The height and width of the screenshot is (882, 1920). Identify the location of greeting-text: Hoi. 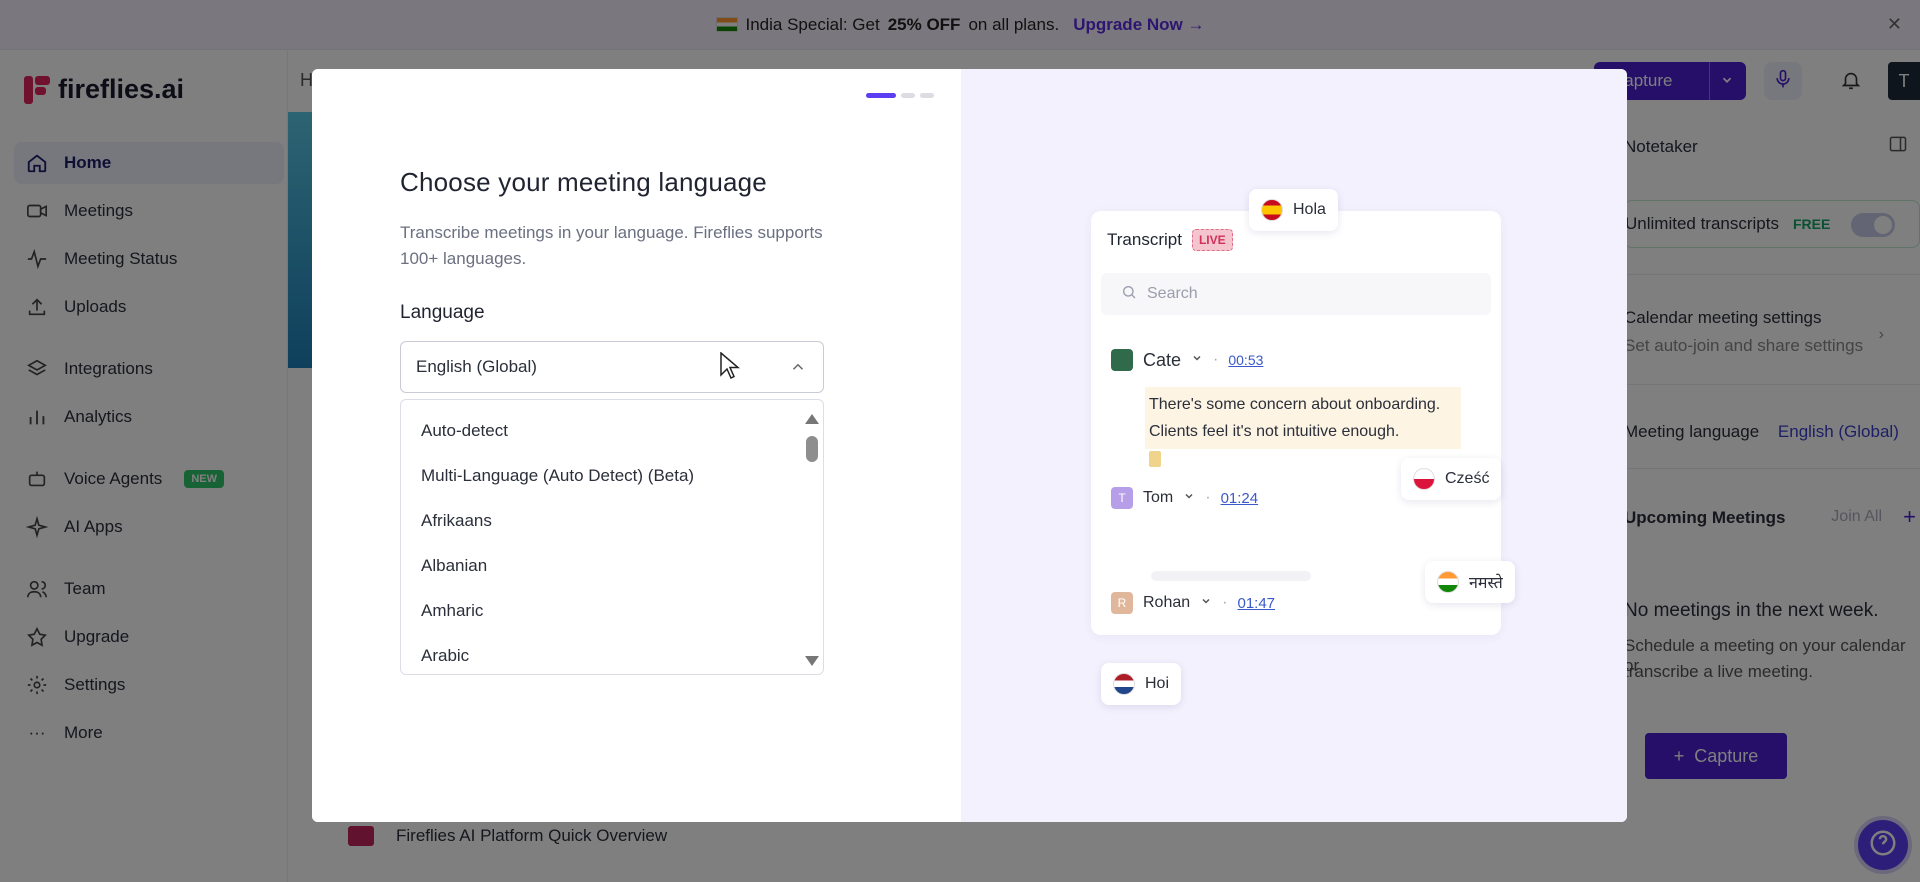
(1157, 683).